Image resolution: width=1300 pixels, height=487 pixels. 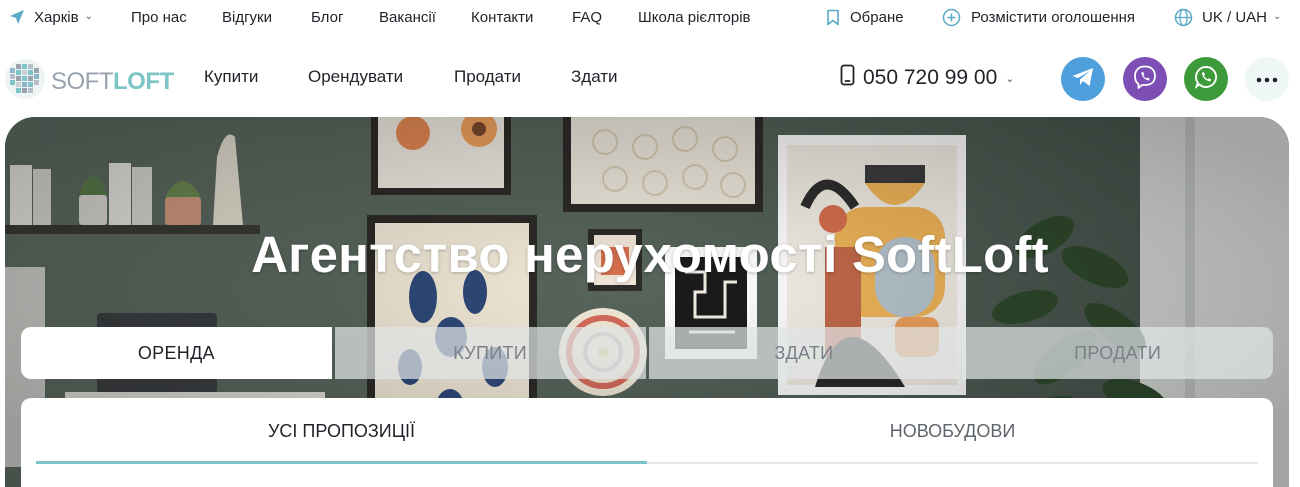 I want to click on nav-link-sell: Продати, so click(x=487, y=77).